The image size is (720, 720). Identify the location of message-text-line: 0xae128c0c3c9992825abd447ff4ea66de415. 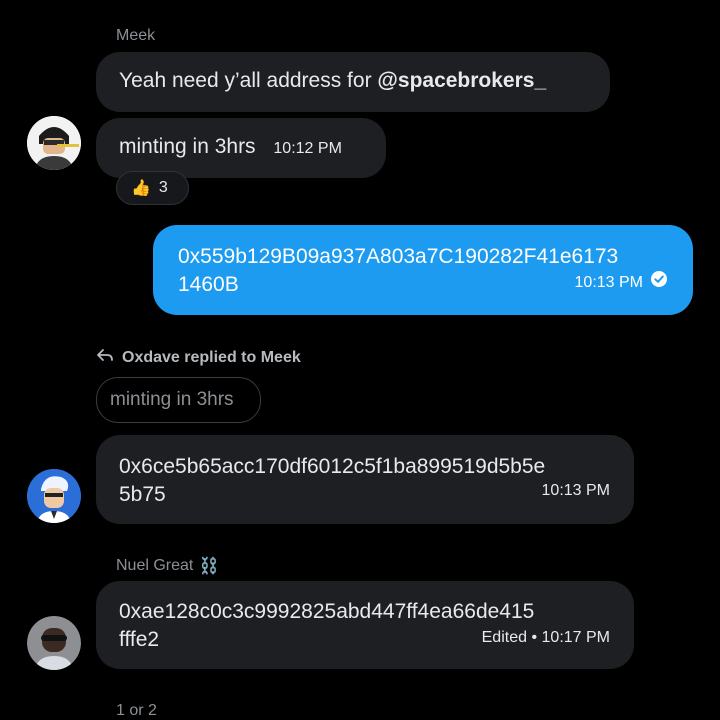
(327, 611).